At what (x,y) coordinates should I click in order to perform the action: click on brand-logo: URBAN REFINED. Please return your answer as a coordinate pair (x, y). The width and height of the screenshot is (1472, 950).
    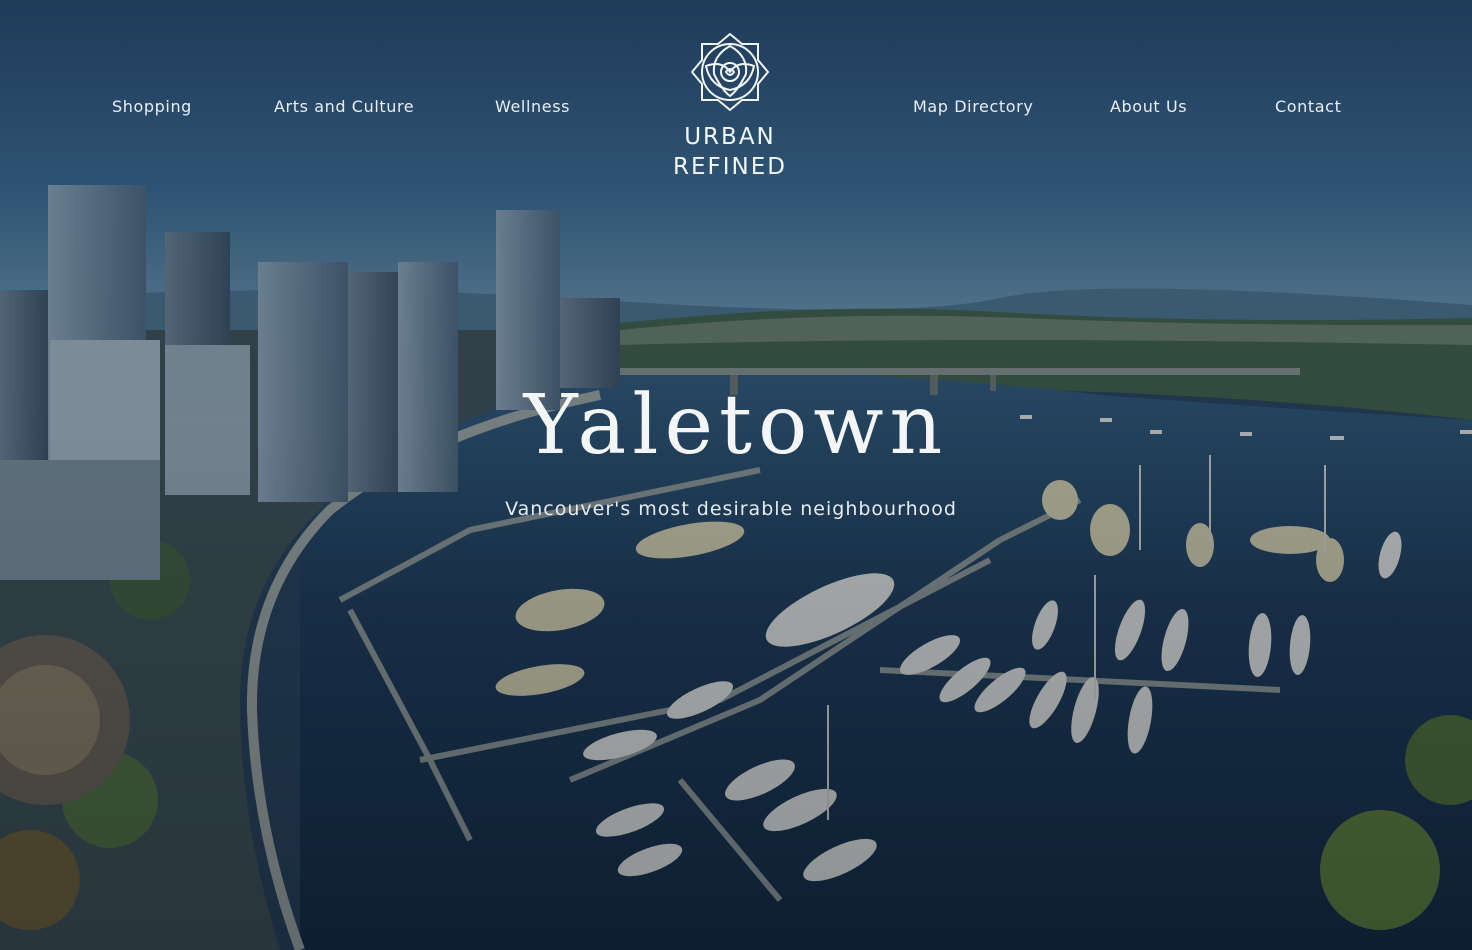
    Looking at the image, I should click on (730, 108).